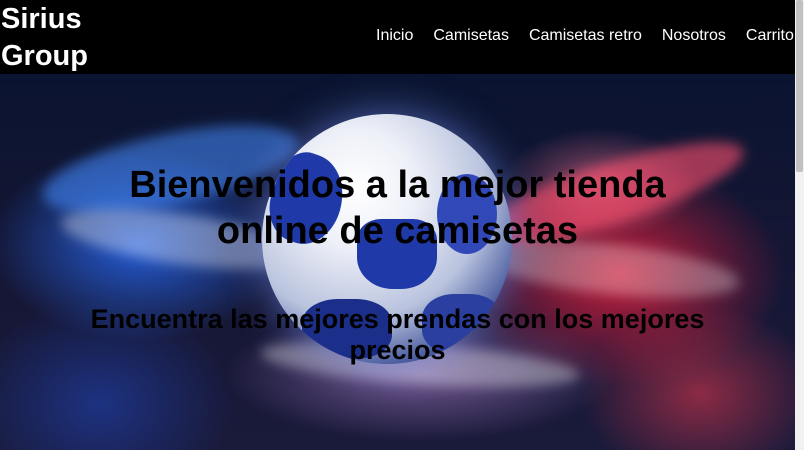 The width and height of the screenshot is (804, 450). What do you see at coordinates (44, 56) in the screenshot?
I see `logo-line-2: Group` at bounding box center [44, 56].